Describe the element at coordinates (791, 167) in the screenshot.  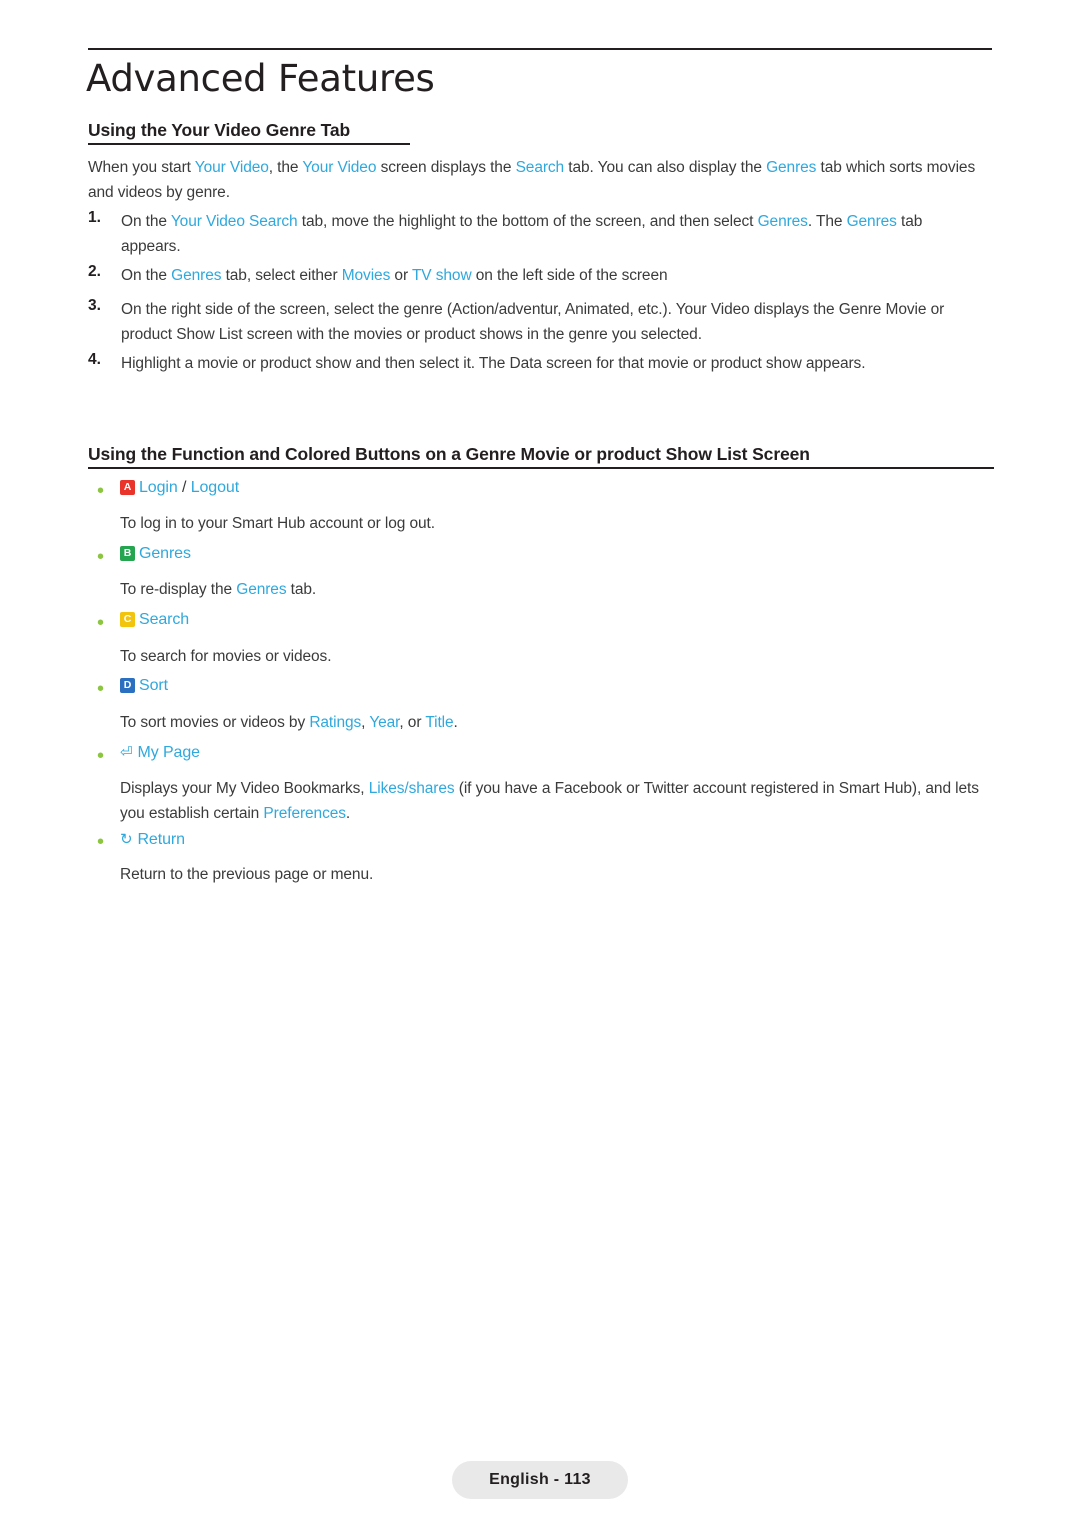
I see `intro-link-genres: Genres` at that location.